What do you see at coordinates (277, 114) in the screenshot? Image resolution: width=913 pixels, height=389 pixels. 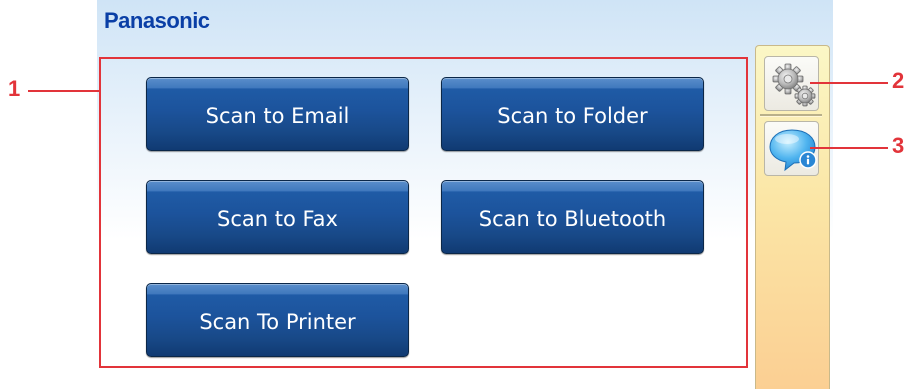 I see `scan-to-email-button: Scan to Email` at bounding box center [277, 114].